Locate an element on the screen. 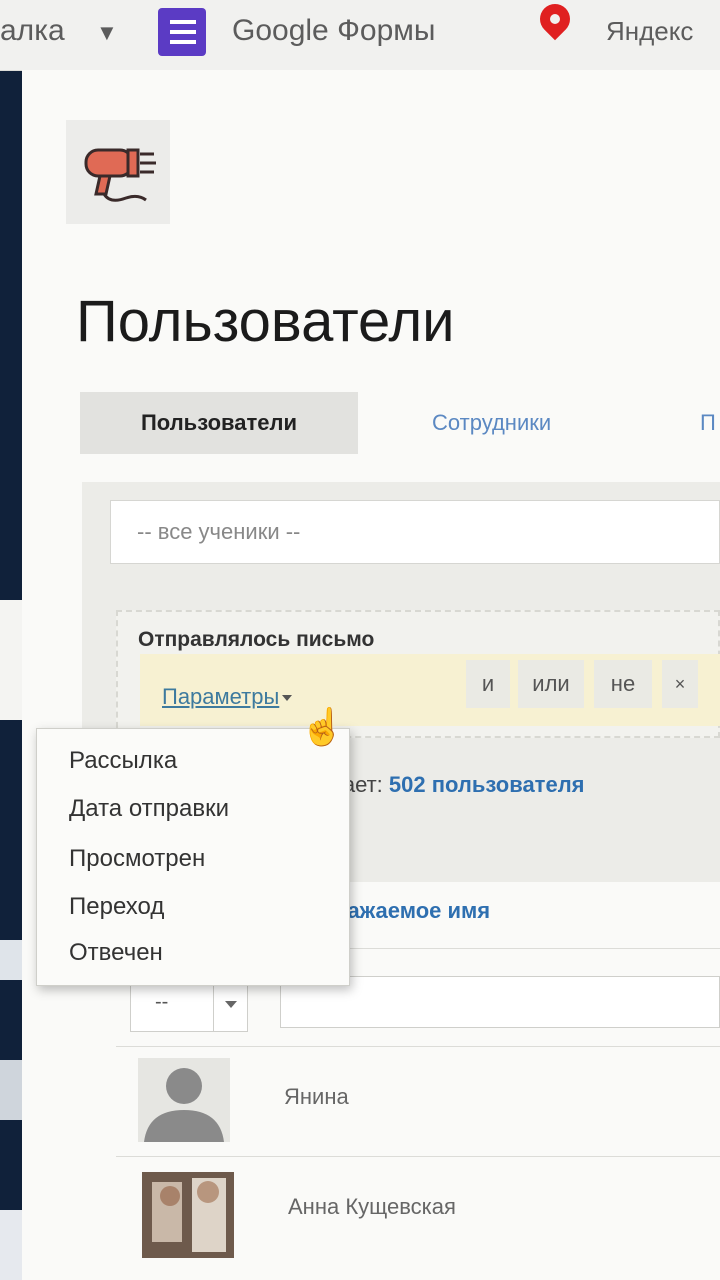  site-logo is located at coordinates (118, 172).